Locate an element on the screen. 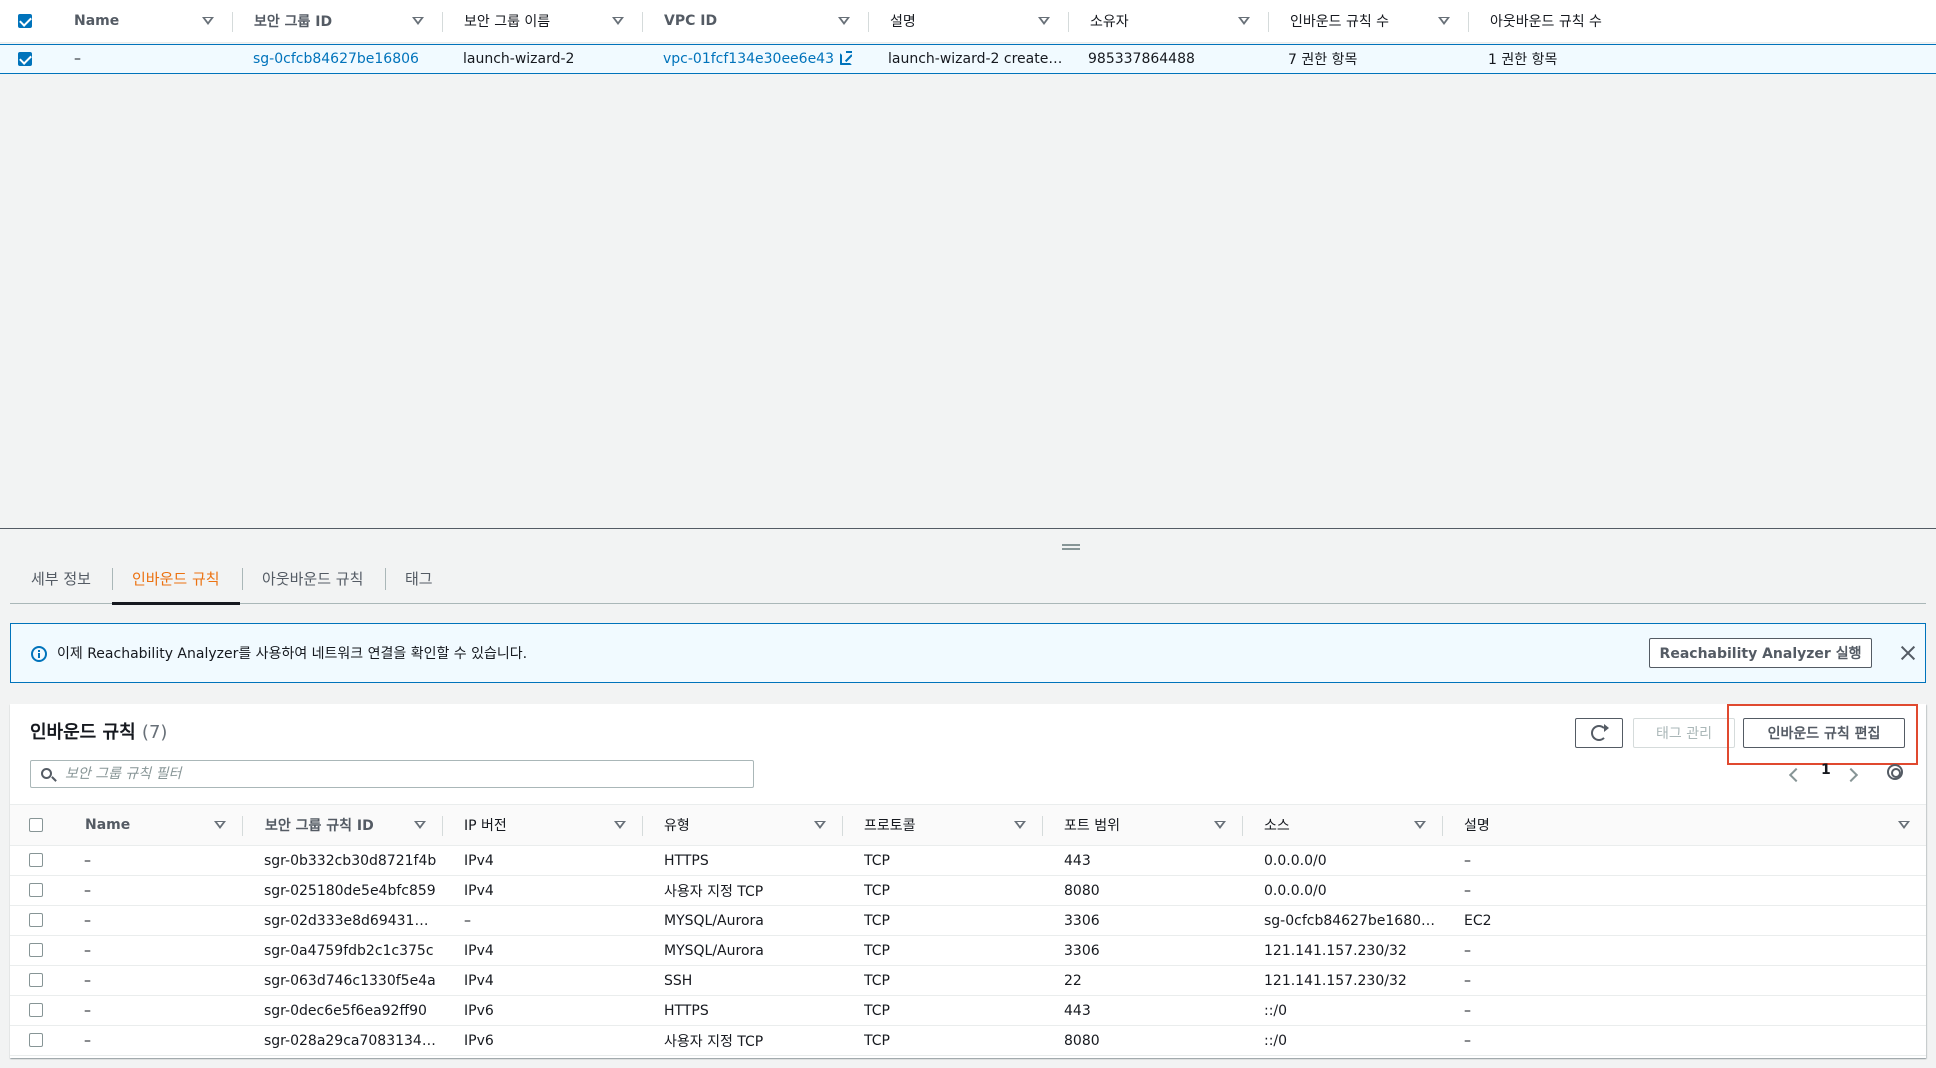  rule-id: sgr-0b332cb30d8721f4b is located at coordinates (350, 860).